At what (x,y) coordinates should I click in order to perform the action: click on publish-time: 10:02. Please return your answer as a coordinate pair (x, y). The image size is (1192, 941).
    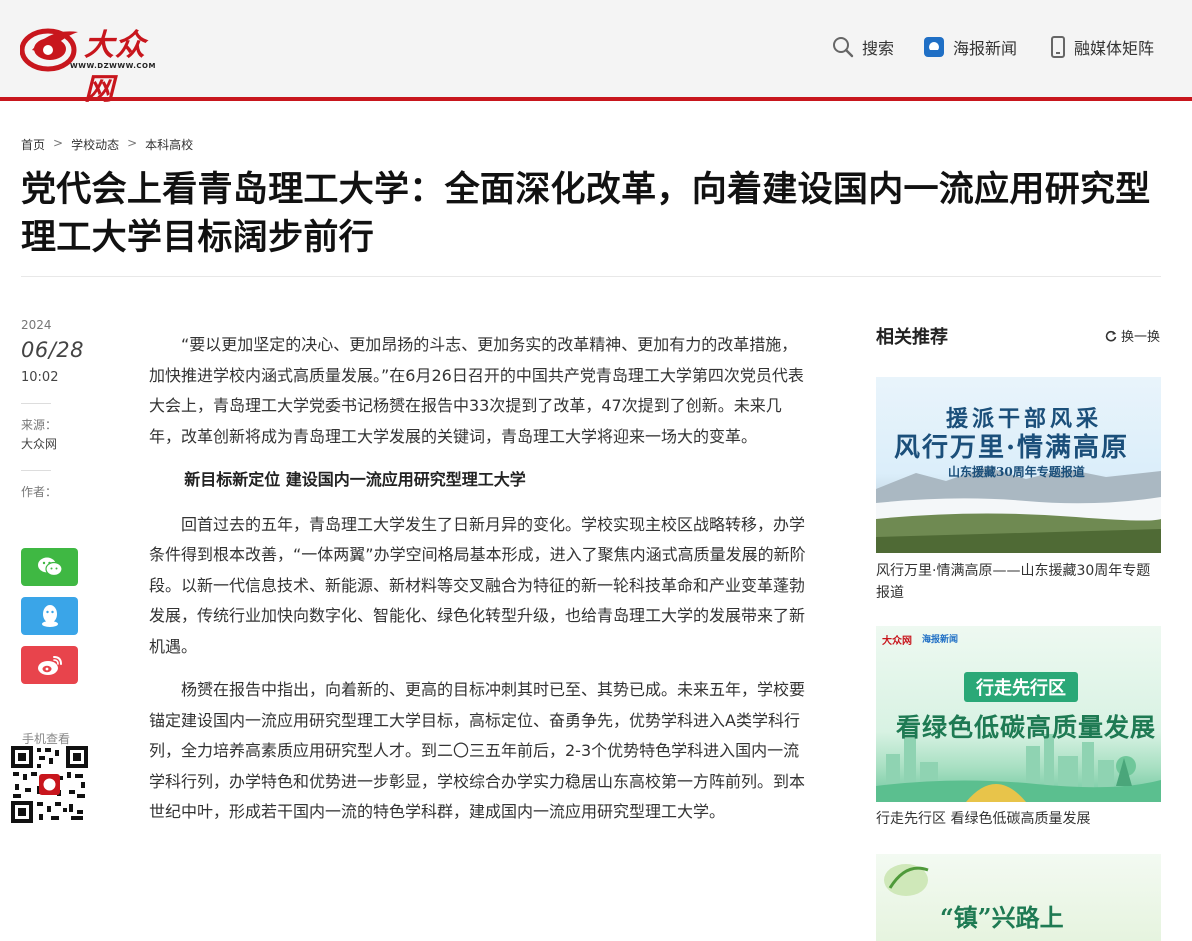
    Looking at the image, I should click on (40, 377).